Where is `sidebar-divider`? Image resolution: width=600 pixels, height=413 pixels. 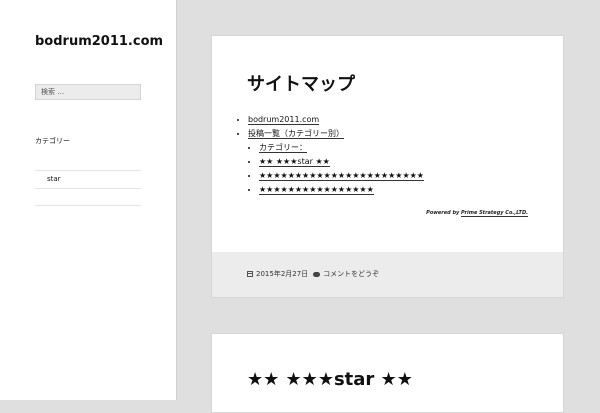 sidebar-divider is located at coordinates (176, 200).